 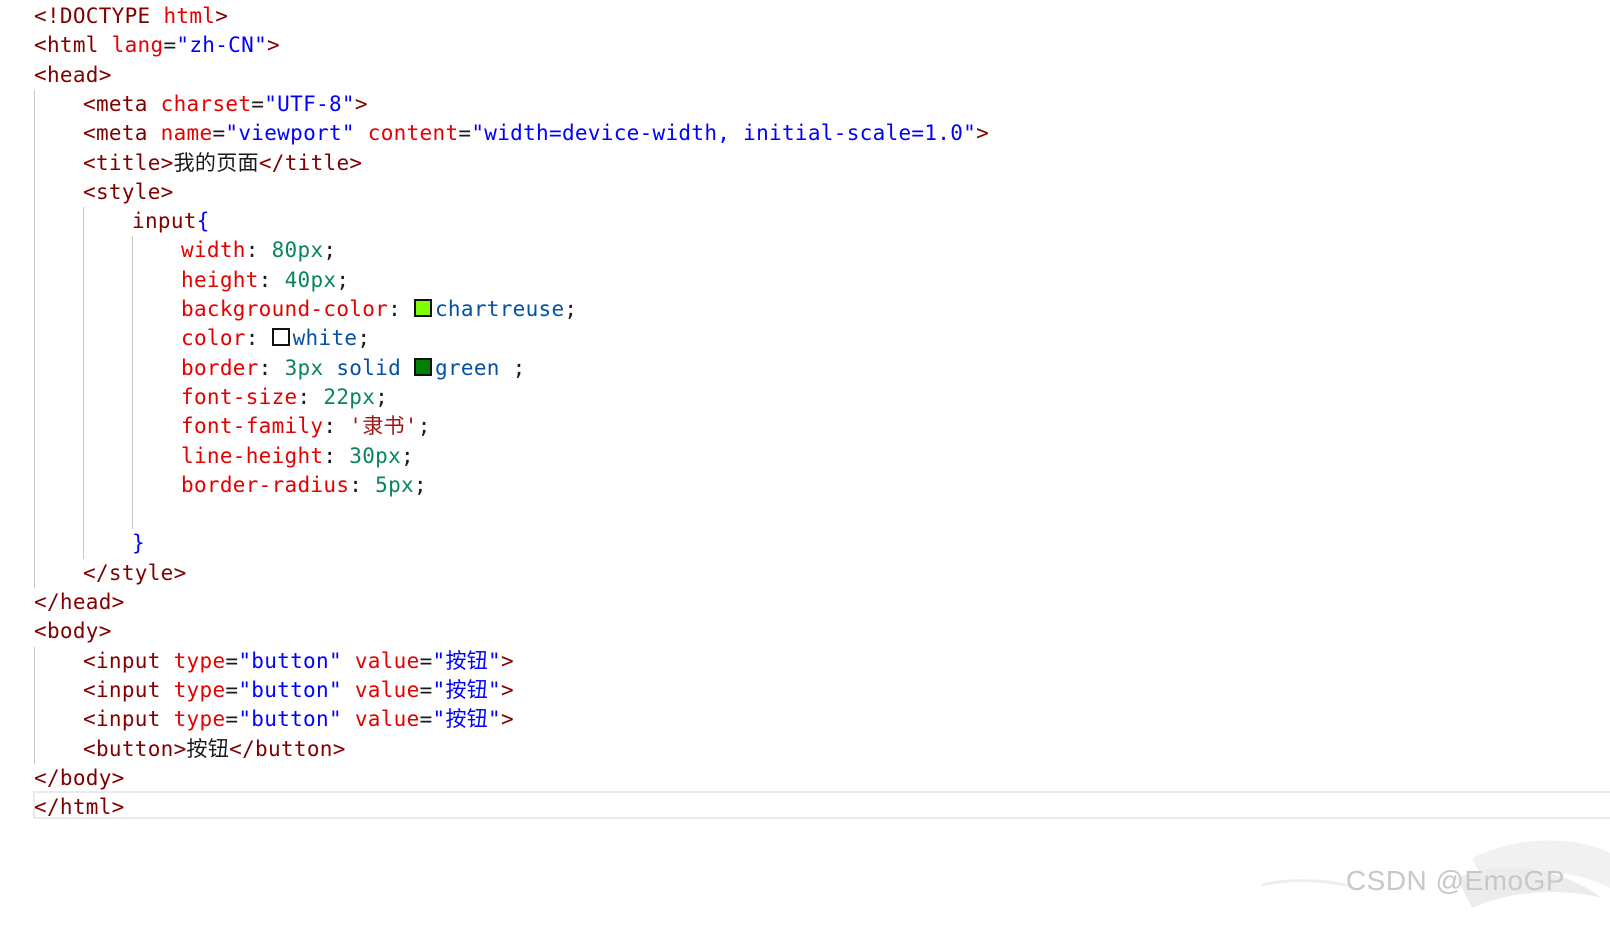 What do you see at coordinates (287, 748) in the screenshot?
I see `code-token: </button>` at bounding box center [287, 748].